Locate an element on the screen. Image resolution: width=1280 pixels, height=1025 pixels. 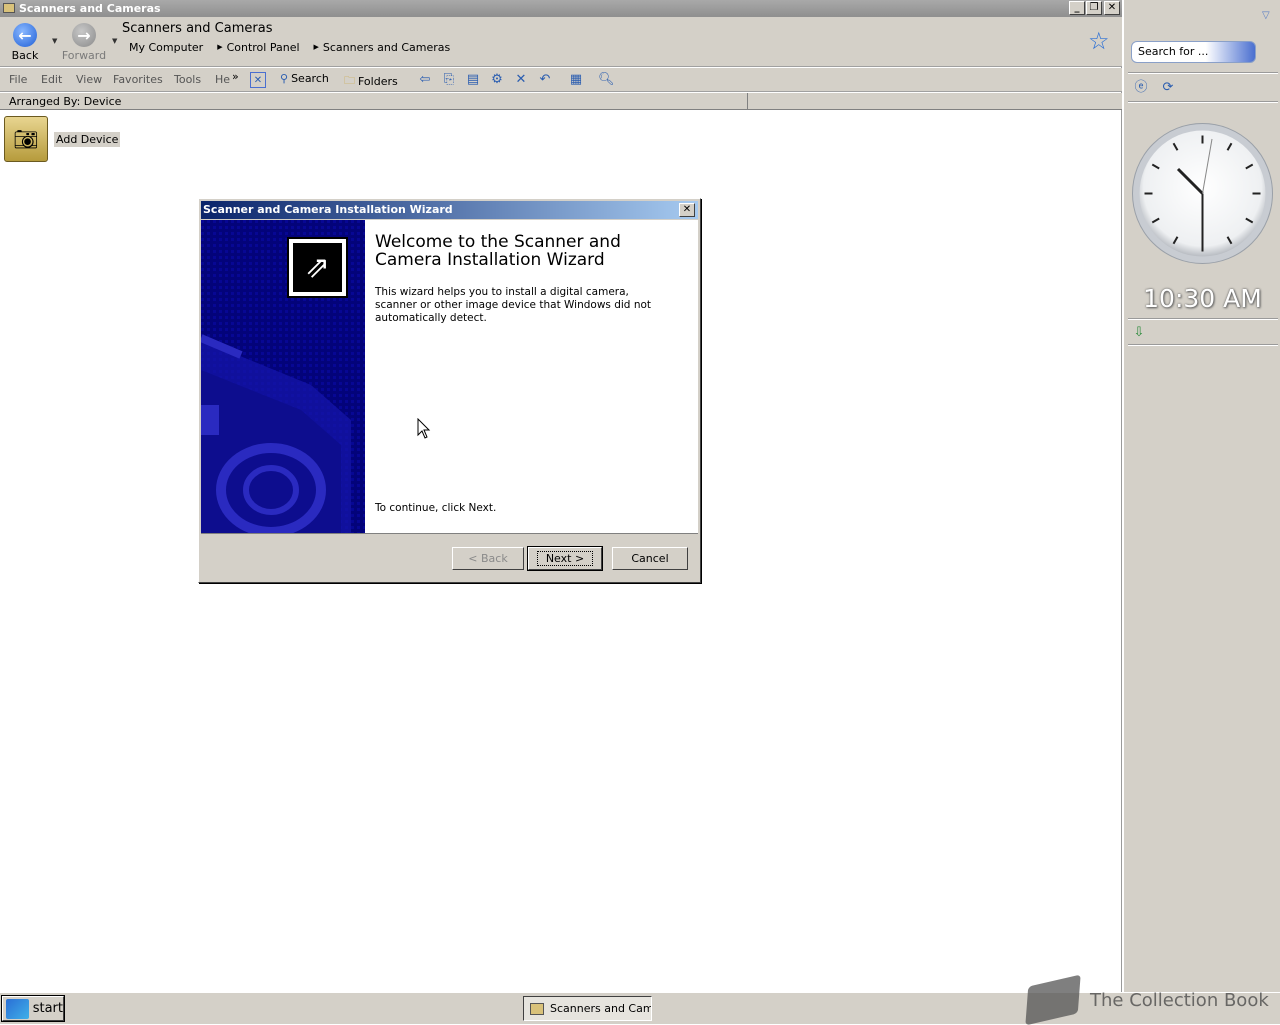
back-label: Back is located at coordinates (25, 55).